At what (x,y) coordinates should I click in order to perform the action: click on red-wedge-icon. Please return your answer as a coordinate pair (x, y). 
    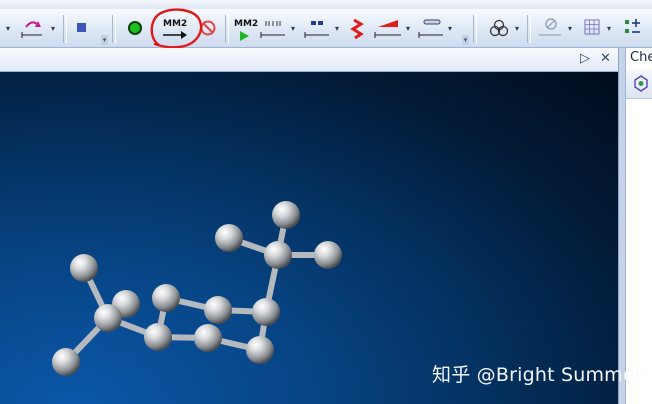
    Looking at the image, I should click on (388, 28).